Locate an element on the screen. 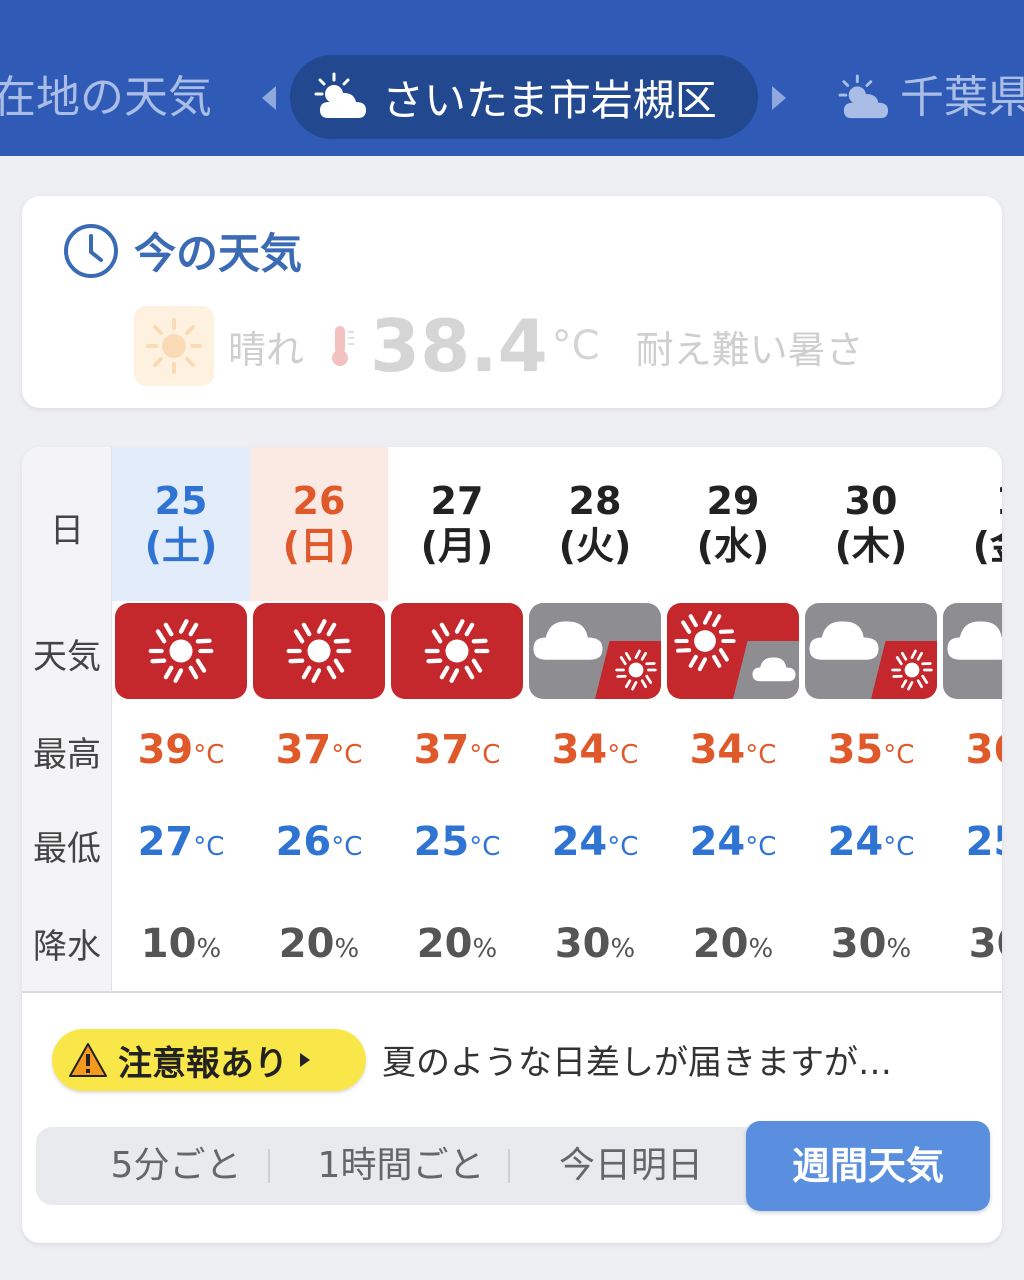  tab-five-minutes: 5分ごと is located at coordinates (176, 1166).